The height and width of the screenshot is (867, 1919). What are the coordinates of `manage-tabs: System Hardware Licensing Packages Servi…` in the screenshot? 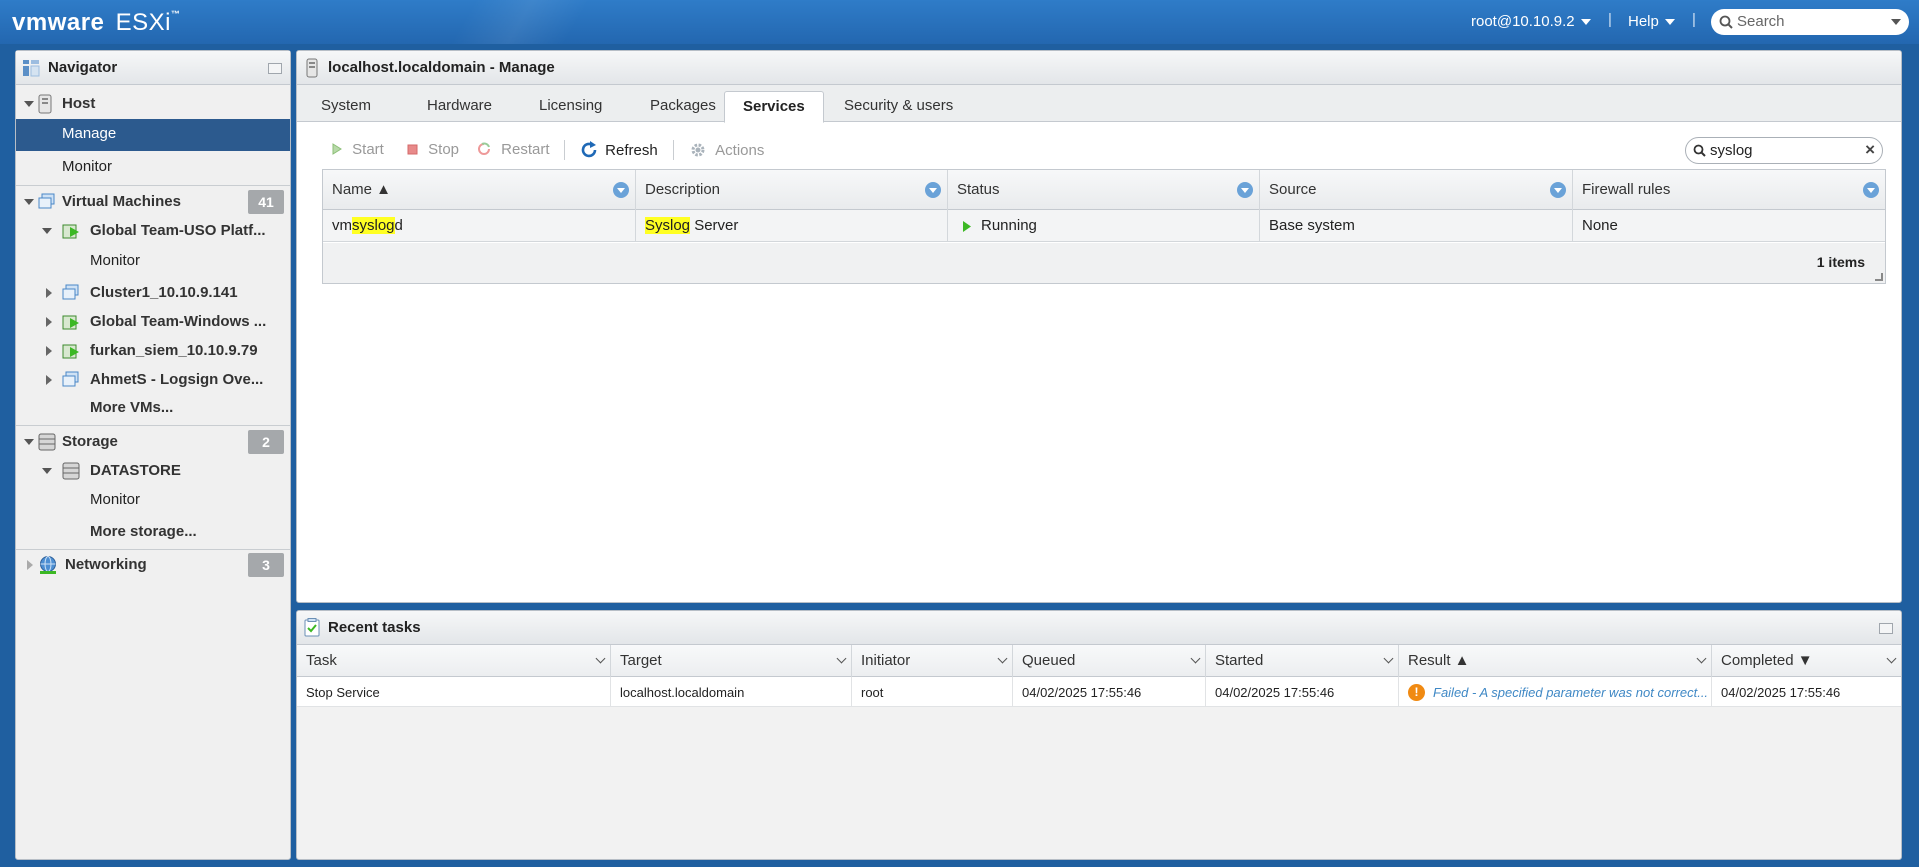 It's located at (1099, 104).